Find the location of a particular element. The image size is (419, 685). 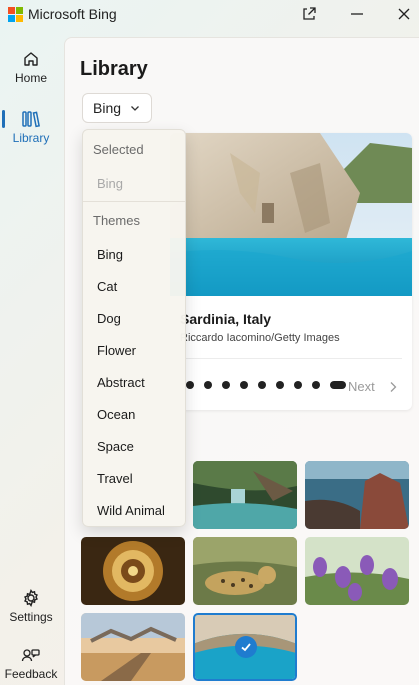

dropdown-separator is located at coordinates (134, 201).